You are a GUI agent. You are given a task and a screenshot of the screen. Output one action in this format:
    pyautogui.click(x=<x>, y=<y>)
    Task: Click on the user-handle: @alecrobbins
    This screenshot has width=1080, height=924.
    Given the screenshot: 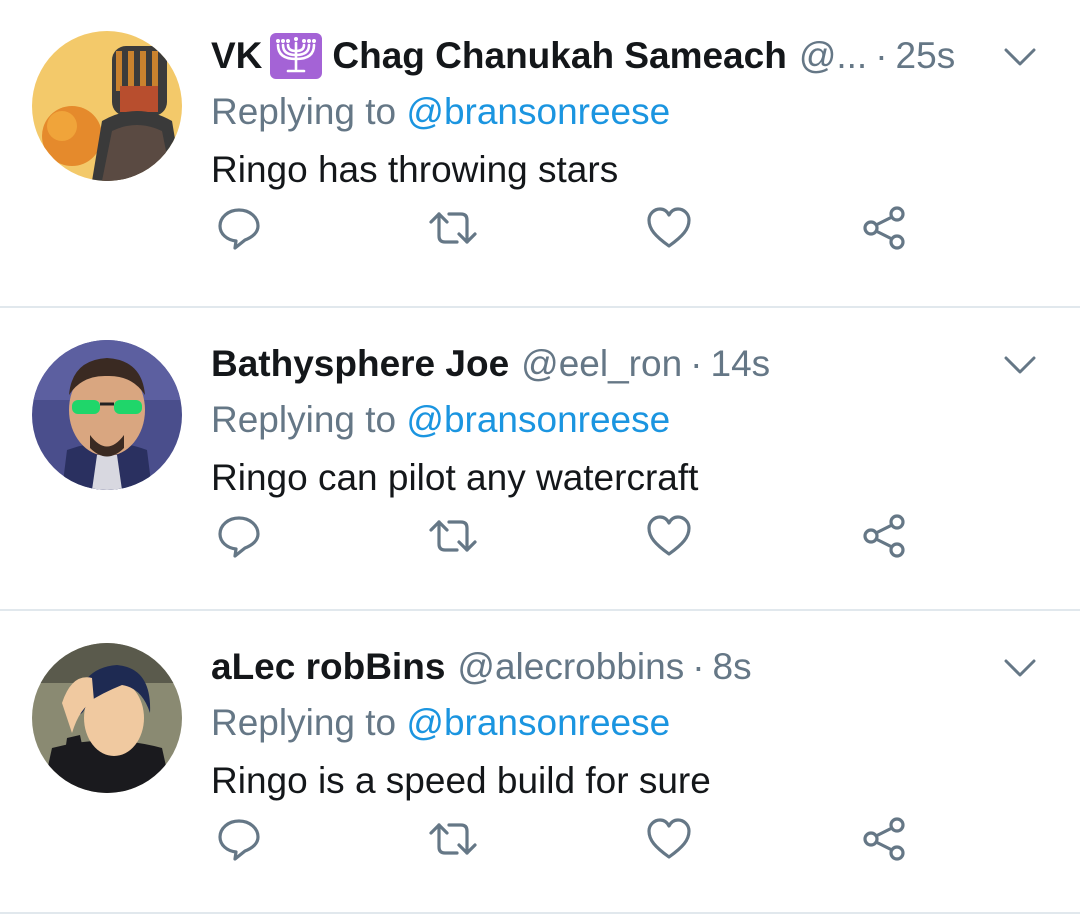 What is the action you would take?
    pyautogui.click(x=570, y=667)
    